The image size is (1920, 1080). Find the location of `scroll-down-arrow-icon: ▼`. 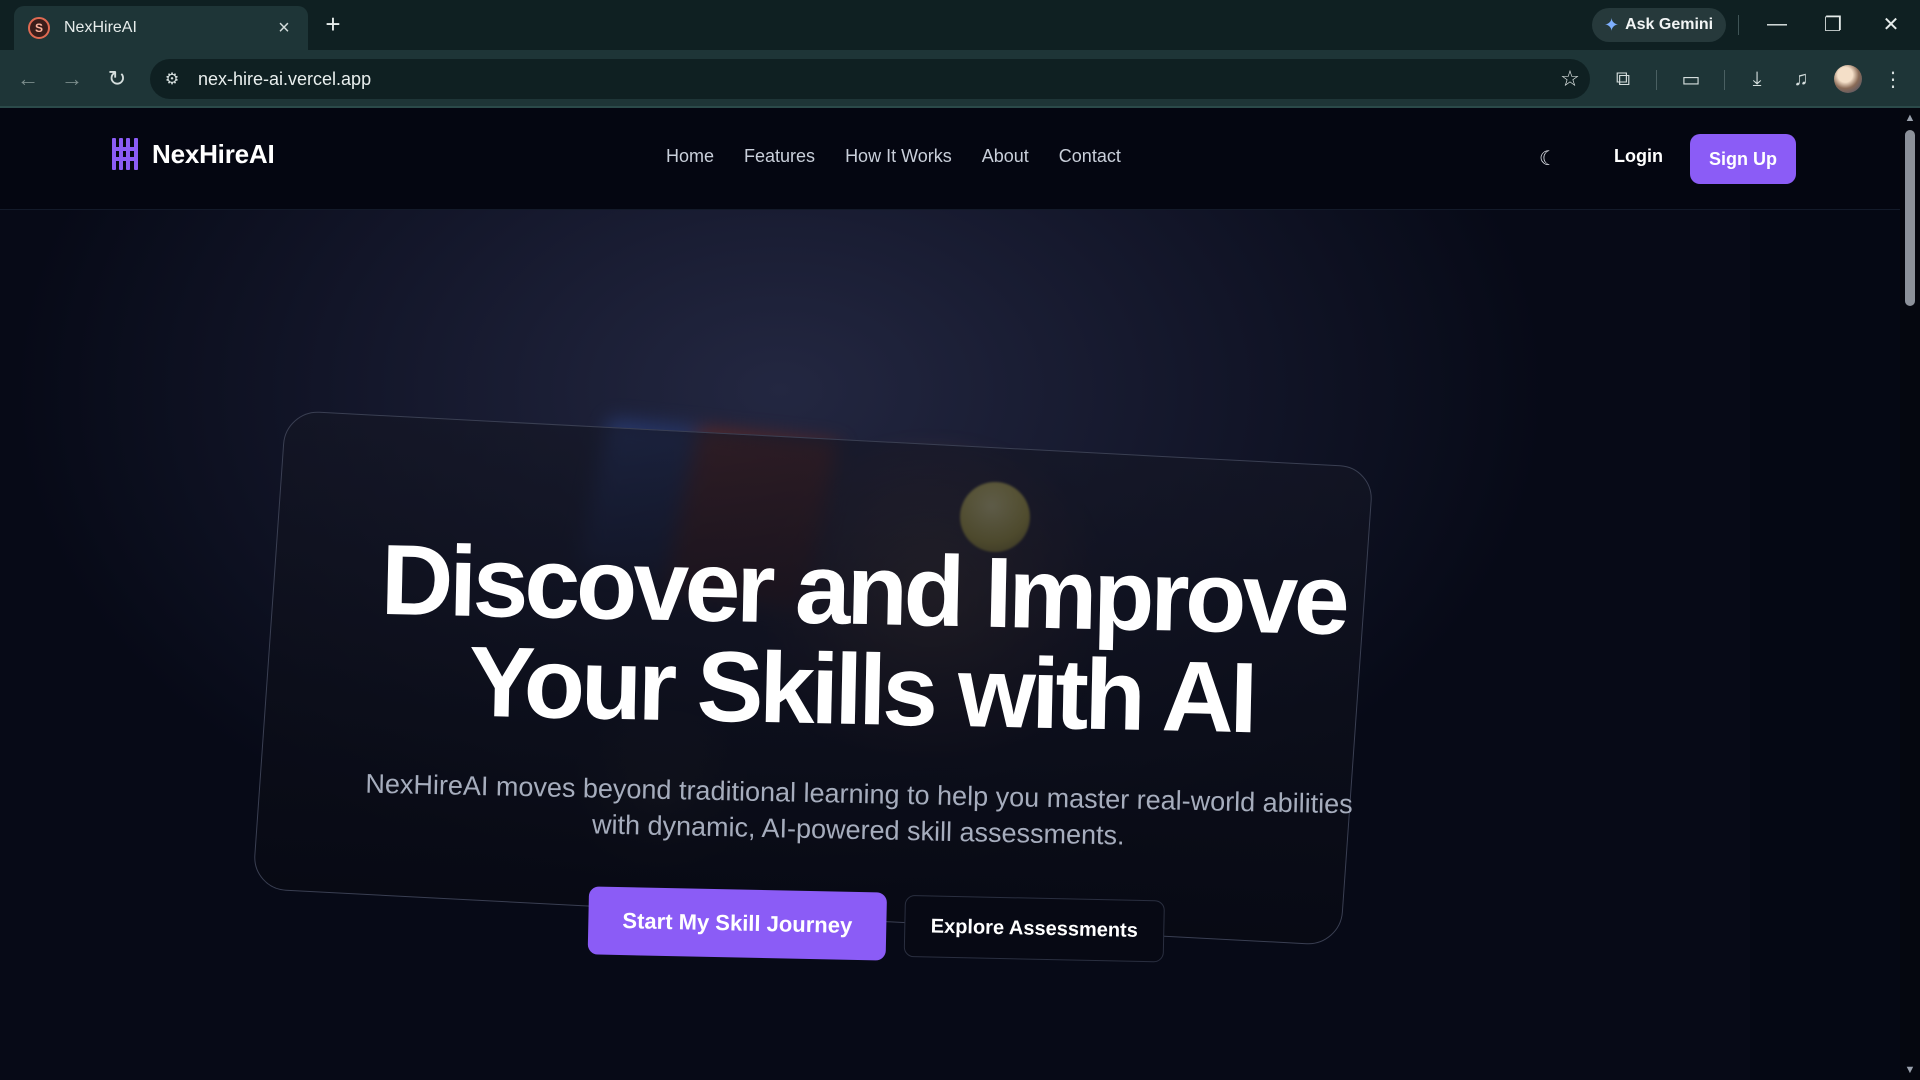

scroll-down-arrow-icon: ▼ is located at coordinates (1910, 1070).